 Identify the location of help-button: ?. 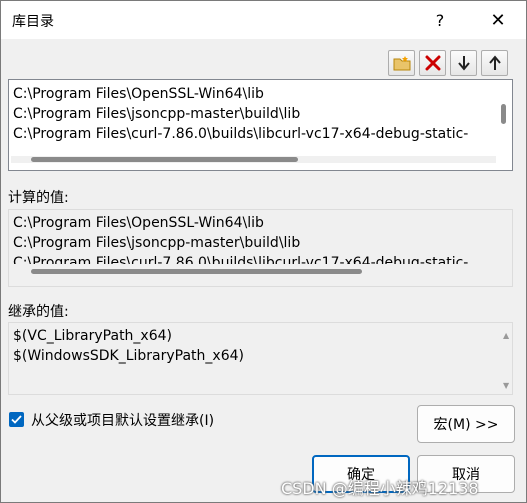
(440, 20).